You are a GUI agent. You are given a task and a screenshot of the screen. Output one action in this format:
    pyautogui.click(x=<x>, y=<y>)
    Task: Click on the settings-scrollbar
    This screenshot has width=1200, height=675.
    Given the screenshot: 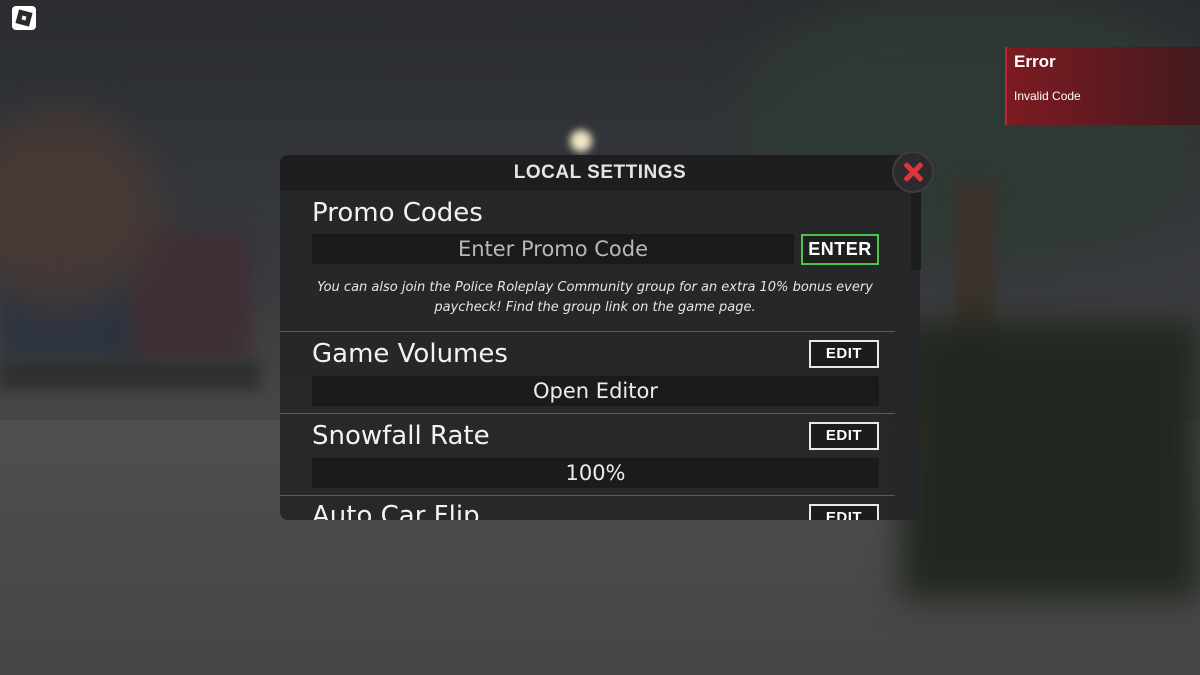 What is the action you would take?
    pyautogui.click(x=916, y=230)
    